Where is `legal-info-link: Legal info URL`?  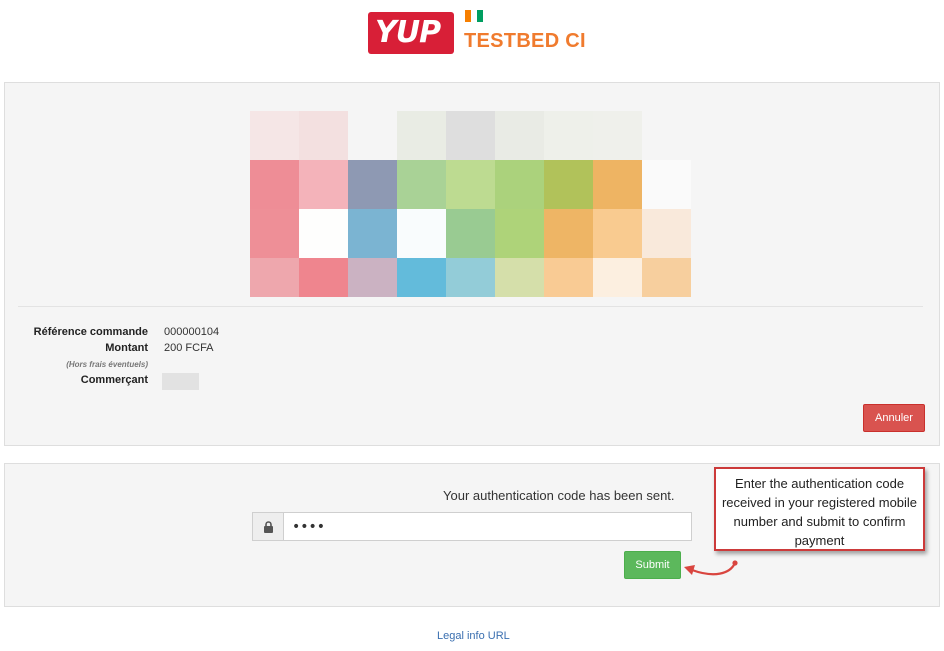 legal-info-link: Legal info URL is located at coordinates (473, 636).